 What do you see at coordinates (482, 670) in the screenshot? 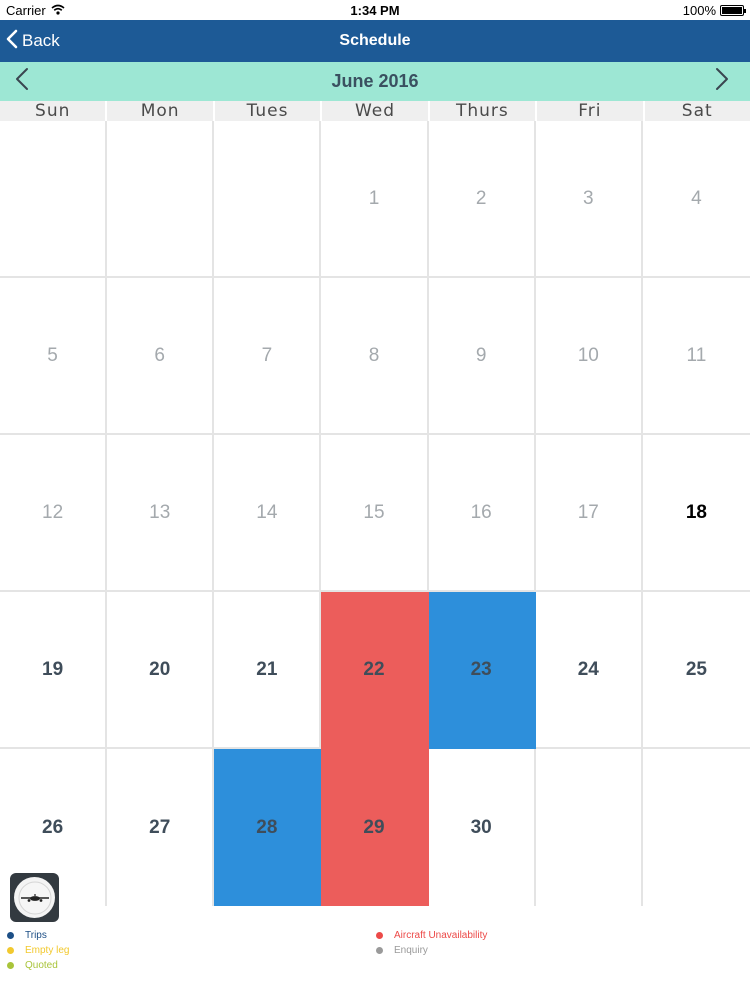
I see `day-cell-trip: 23` at bounding box center [482, 670].